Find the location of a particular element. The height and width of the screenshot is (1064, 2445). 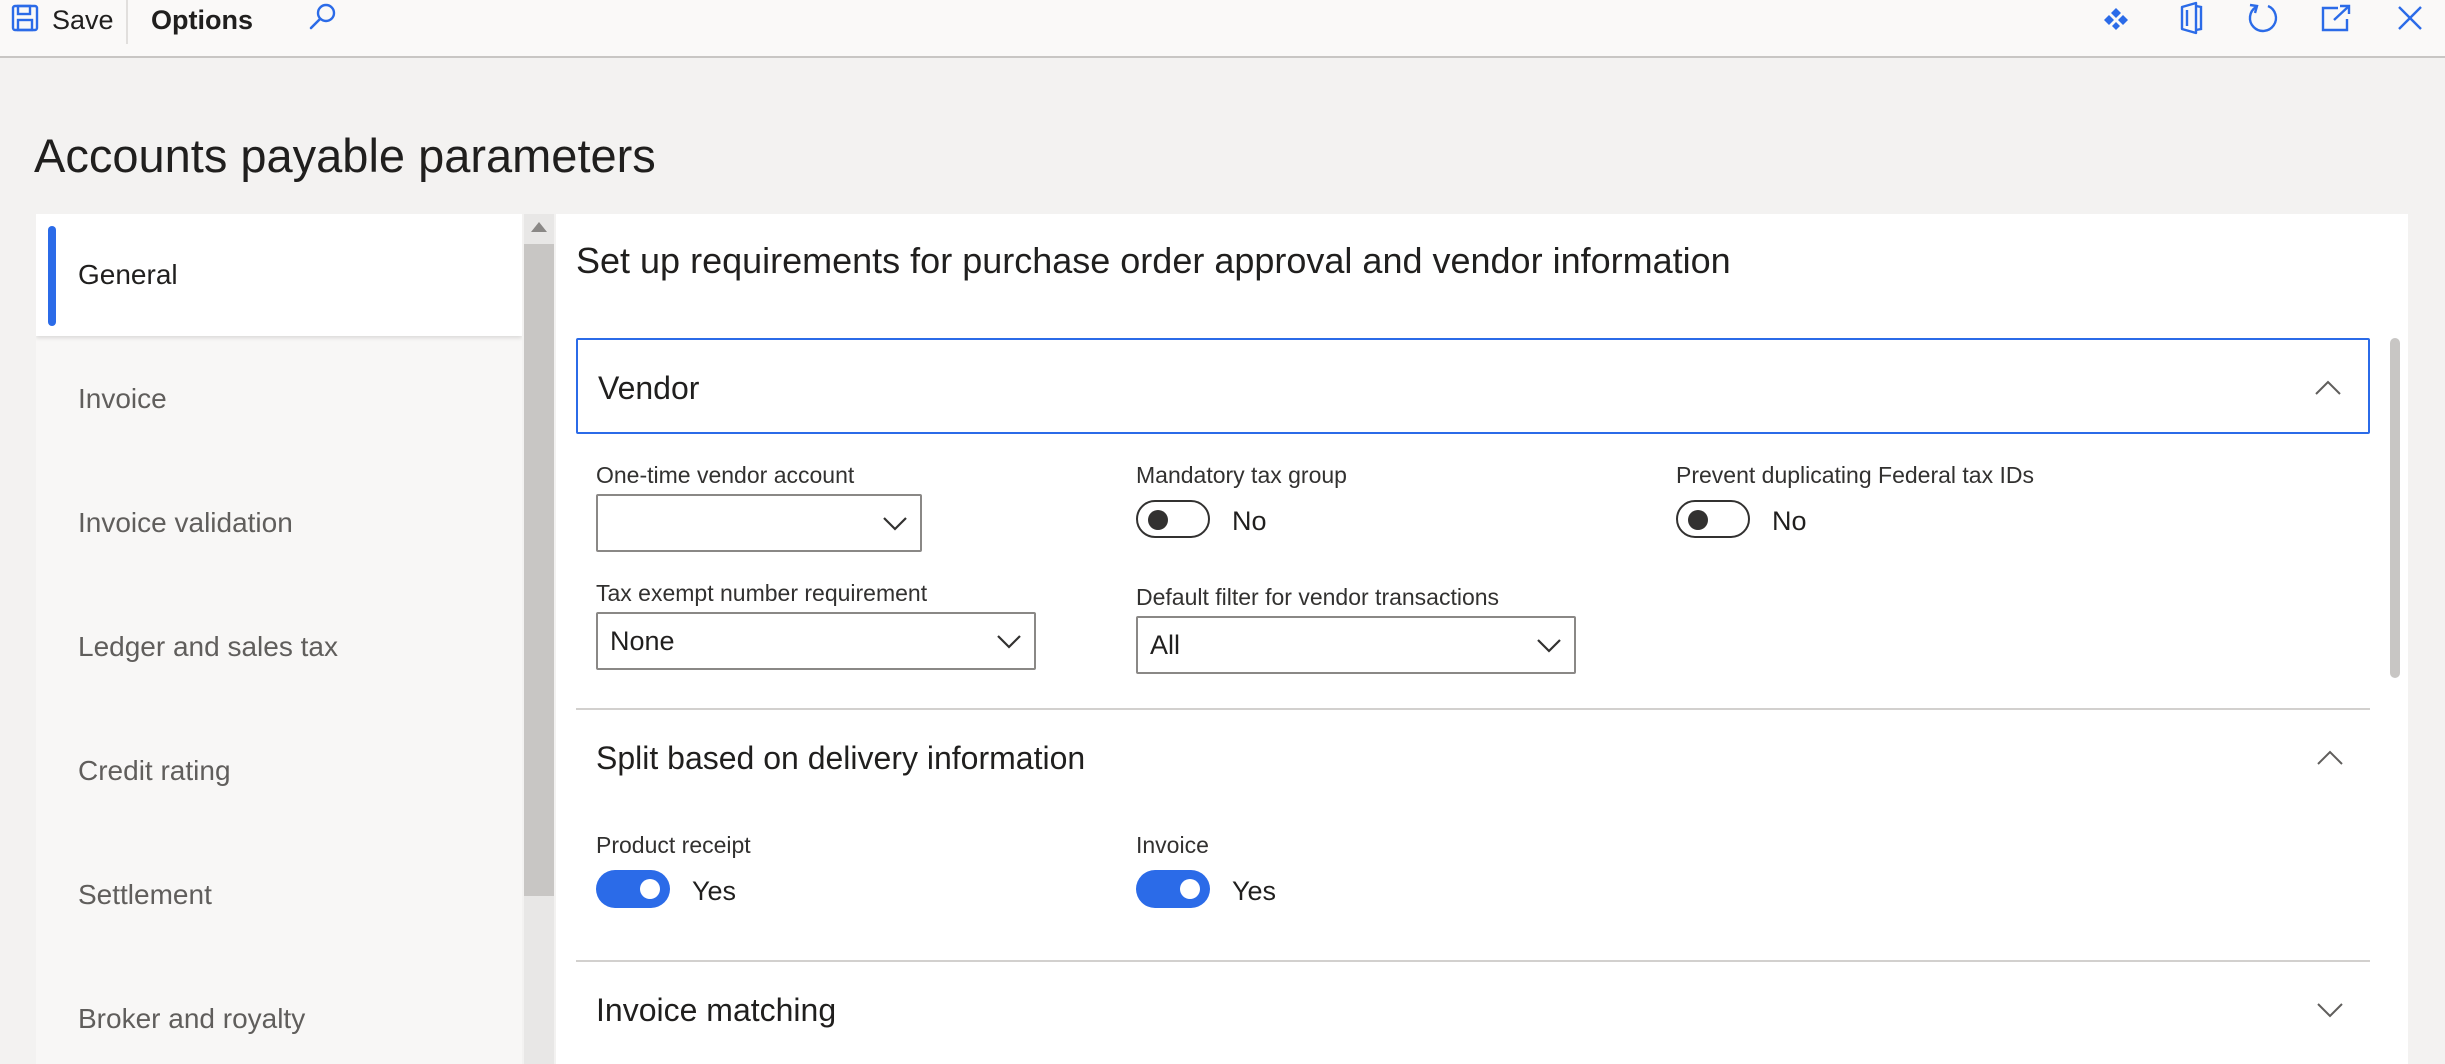

save-icon is located at coordinates (25, 20).